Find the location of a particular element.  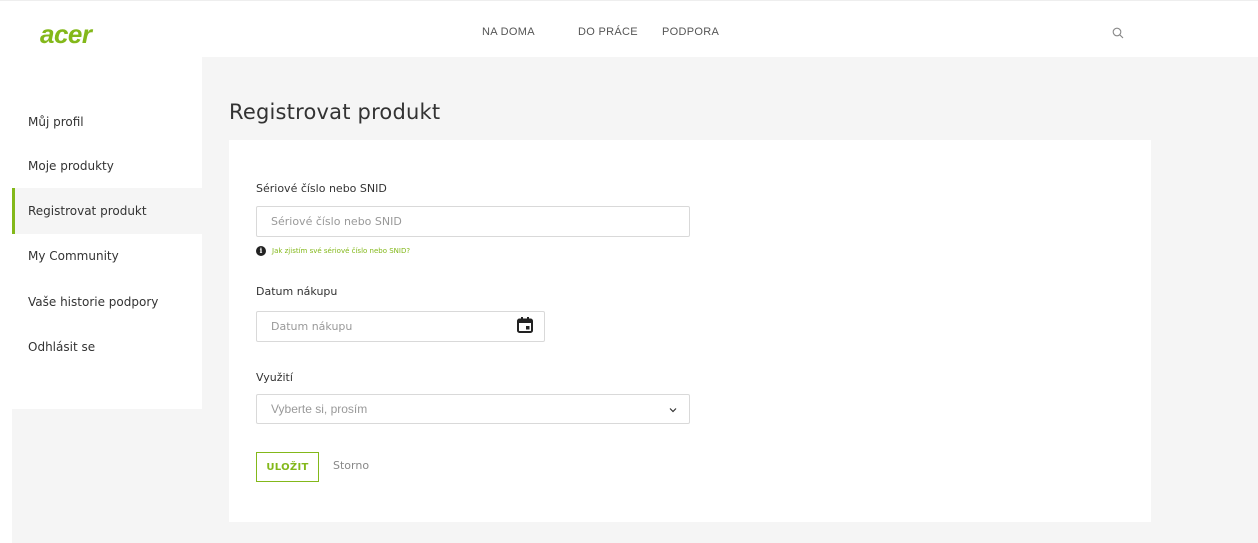

save-button: ULOŽIT is located at coordinates (287, 467).